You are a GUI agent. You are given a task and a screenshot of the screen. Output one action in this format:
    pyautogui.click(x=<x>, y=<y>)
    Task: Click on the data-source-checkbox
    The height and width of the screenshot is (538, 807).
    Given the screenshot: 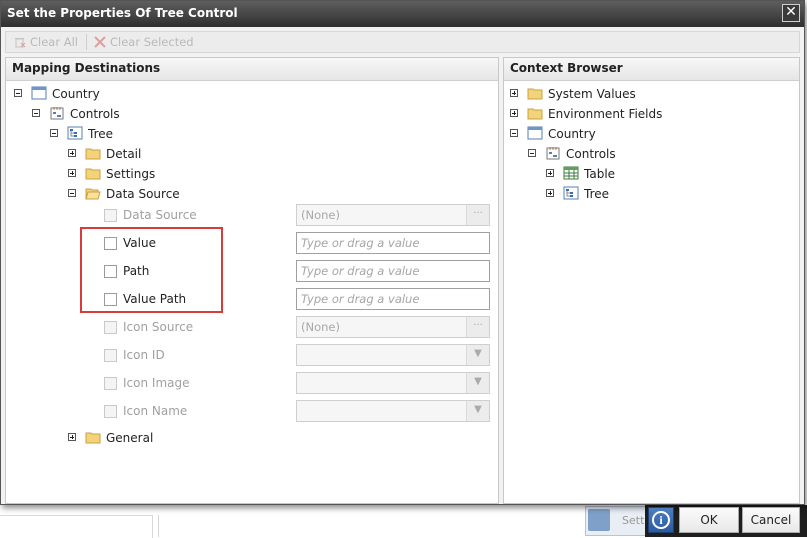 What is the action you would take?
    pyautogui.click(x=110, y=215)
    